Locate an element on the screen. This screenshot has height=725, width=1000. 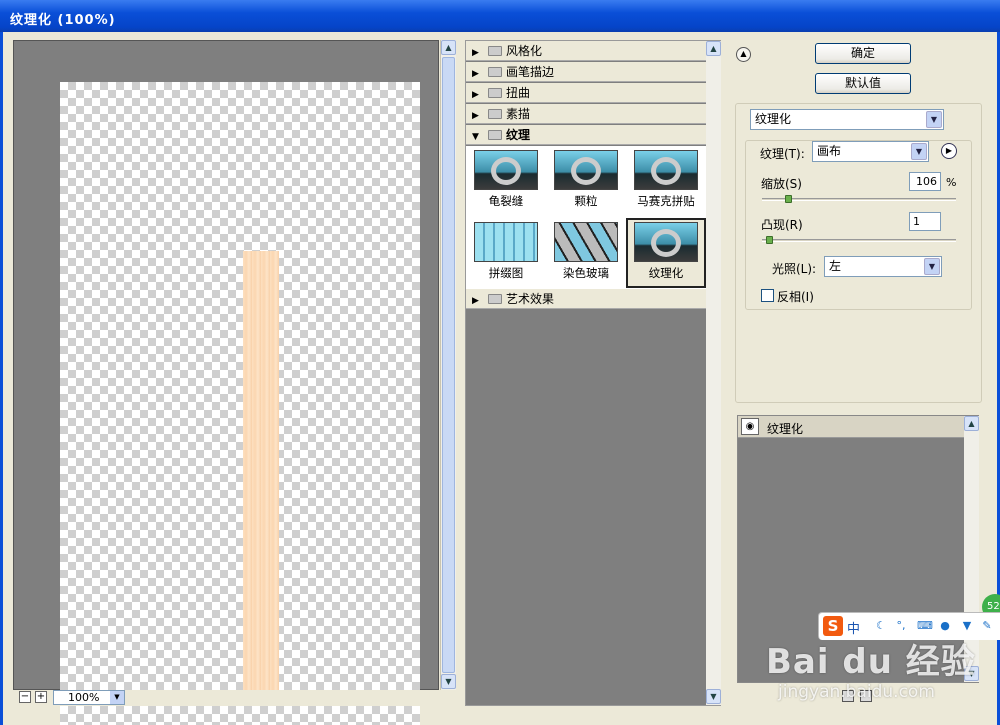
scaling-label: 缩放(S) is located at coordinates (781, 184).